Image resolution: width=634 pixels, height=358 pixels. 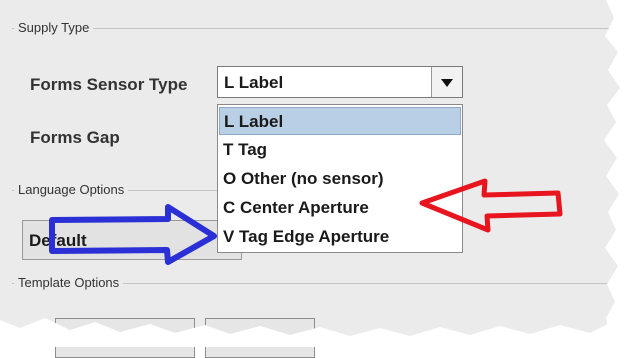 I want to click on red-arrow-annotation, so click(x=491, y=205).